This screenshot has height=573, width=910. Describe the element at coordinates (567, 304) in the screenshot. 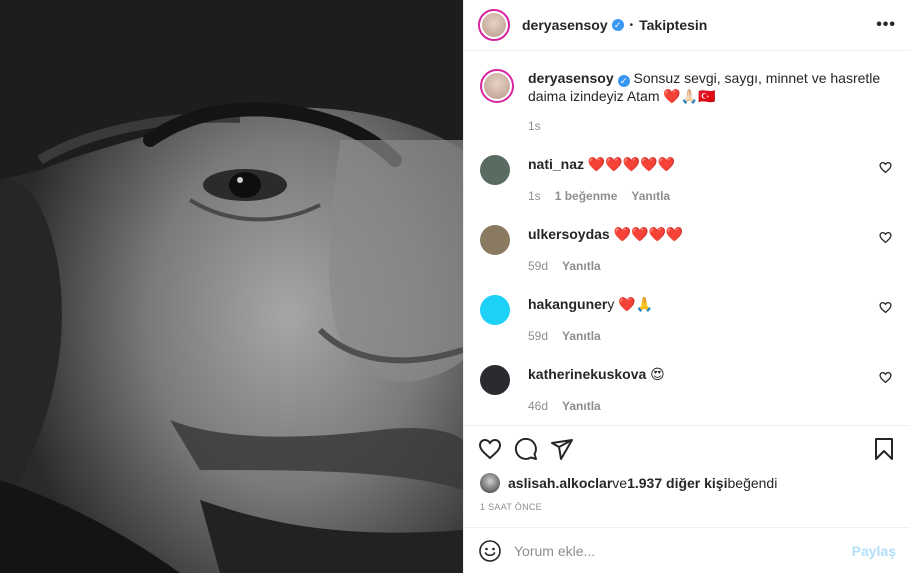

I see `comment-username: hakanguner` at that location.